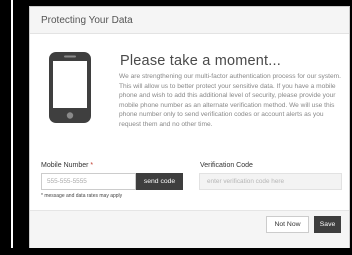 This screenshot has width=352, height=255. I want to click on mobile-number-label: Mobile Number *, so click(67, 165).